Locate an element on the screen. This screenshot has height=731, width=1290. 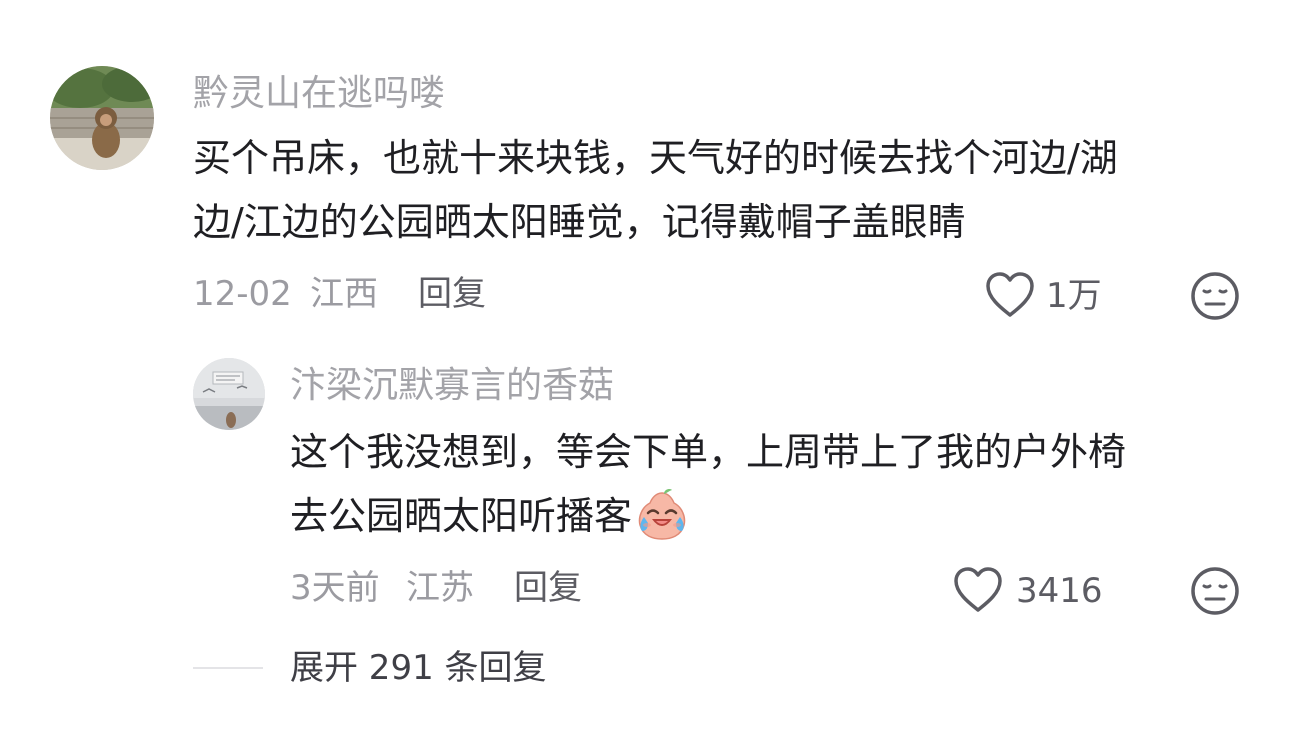
comment-location: 江西 is located at coordinates (344, 294).